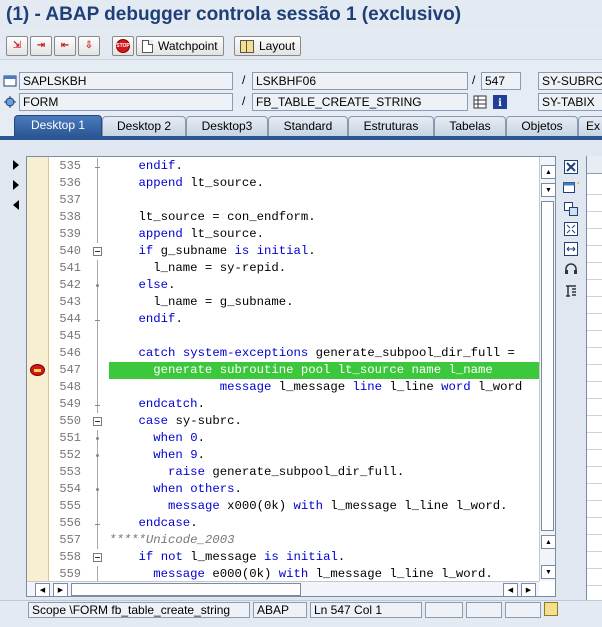 The width and height of the screenshot is (602, 627). What do you see at coordinates (283, 166) in the screenshot?
I see `code-line: 535 endif.` at bounding box center [283, 166].